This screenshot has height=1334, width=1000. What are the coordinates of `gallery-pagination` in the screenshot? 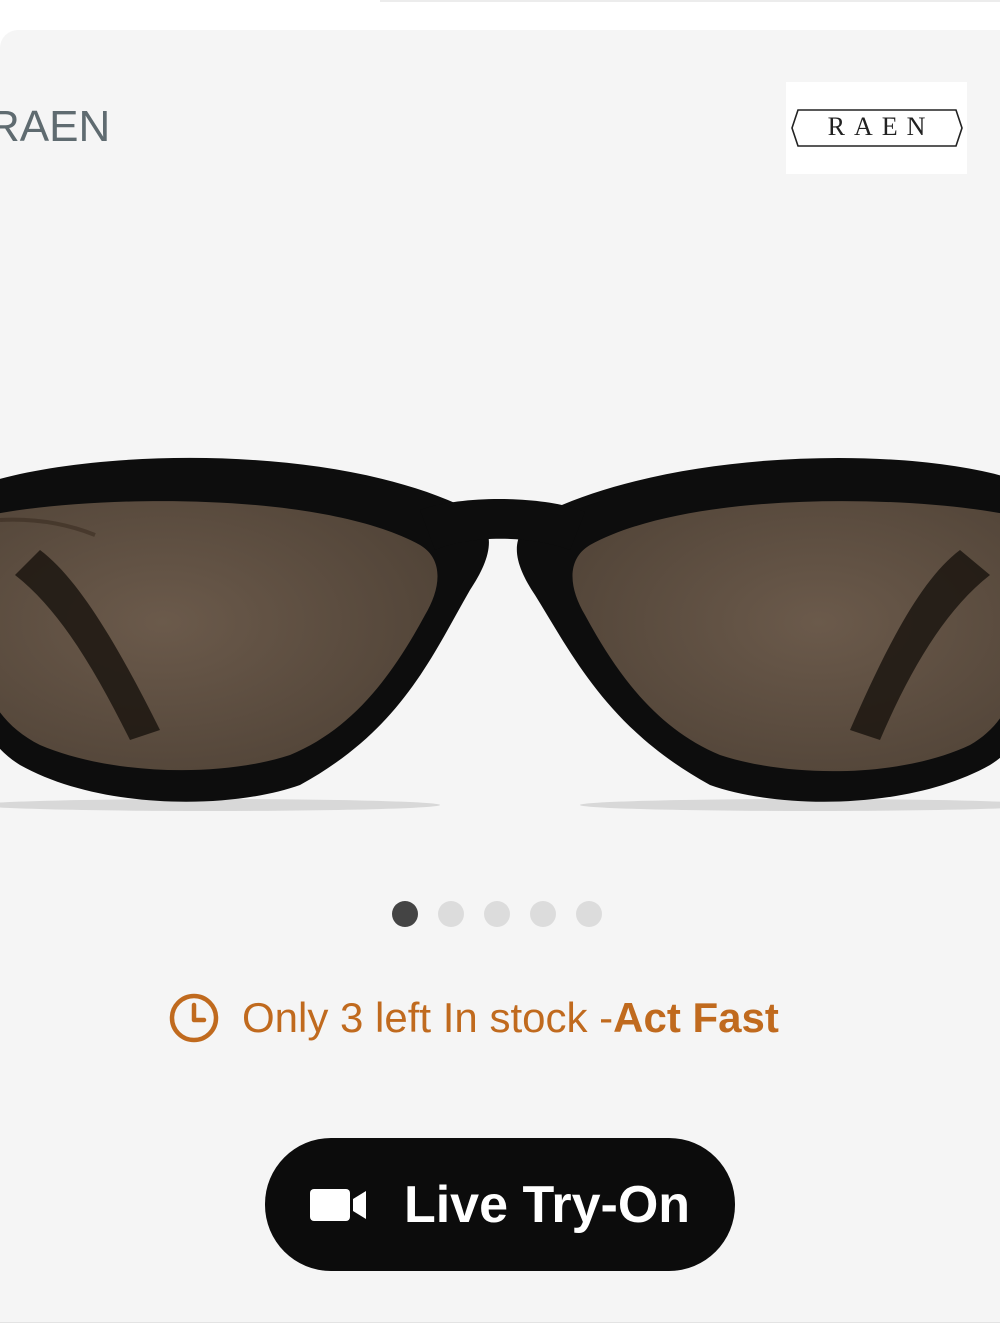 It's located at (497, 914).